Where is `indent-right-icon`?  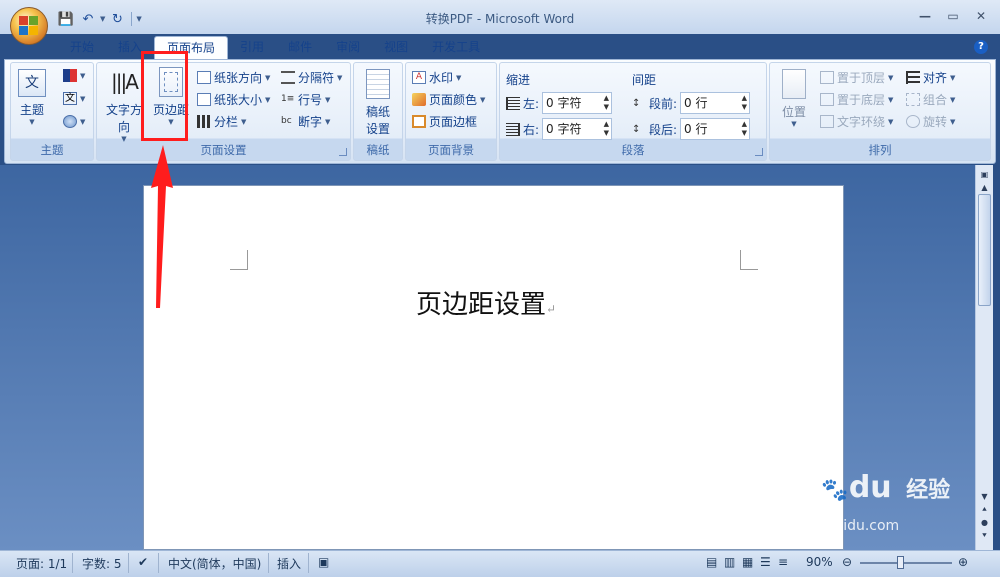
indent-right-icon is located at coordinates (513, 129).